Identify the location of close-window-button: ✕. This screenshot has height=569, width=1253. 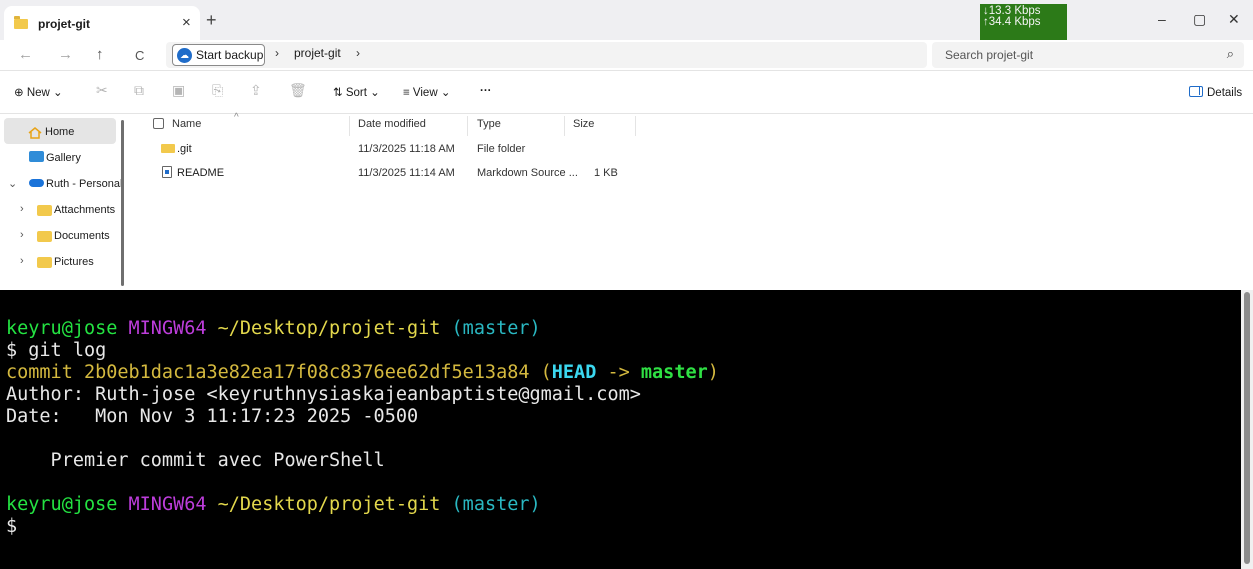
(1234, 19).